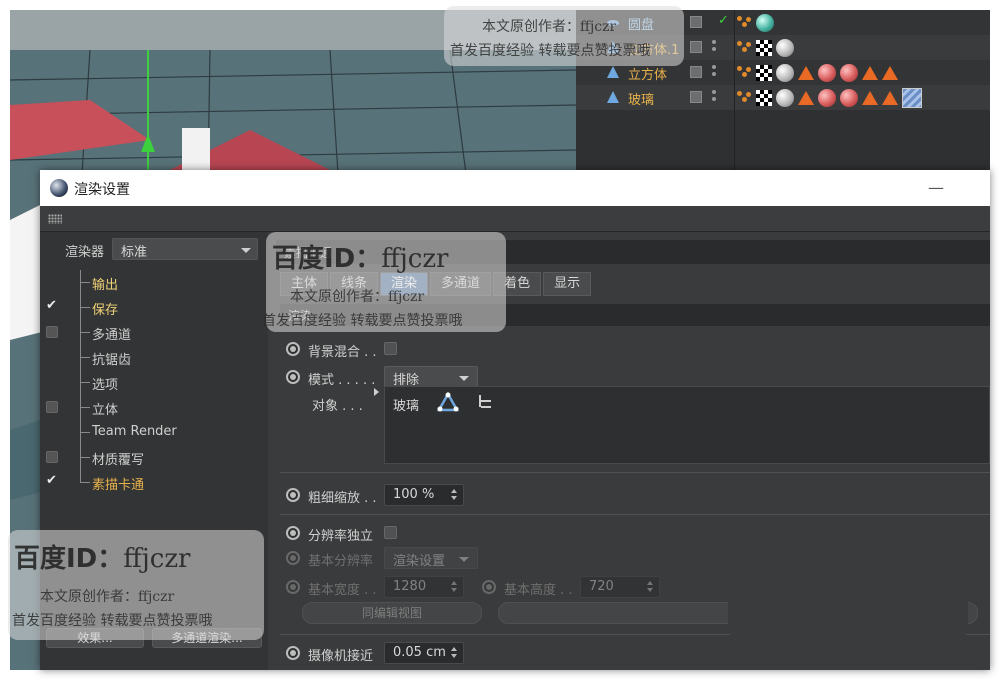  Describe the element at coordinates (154, 282) in the screenshot. I see `tree-item: 输出` at that location.